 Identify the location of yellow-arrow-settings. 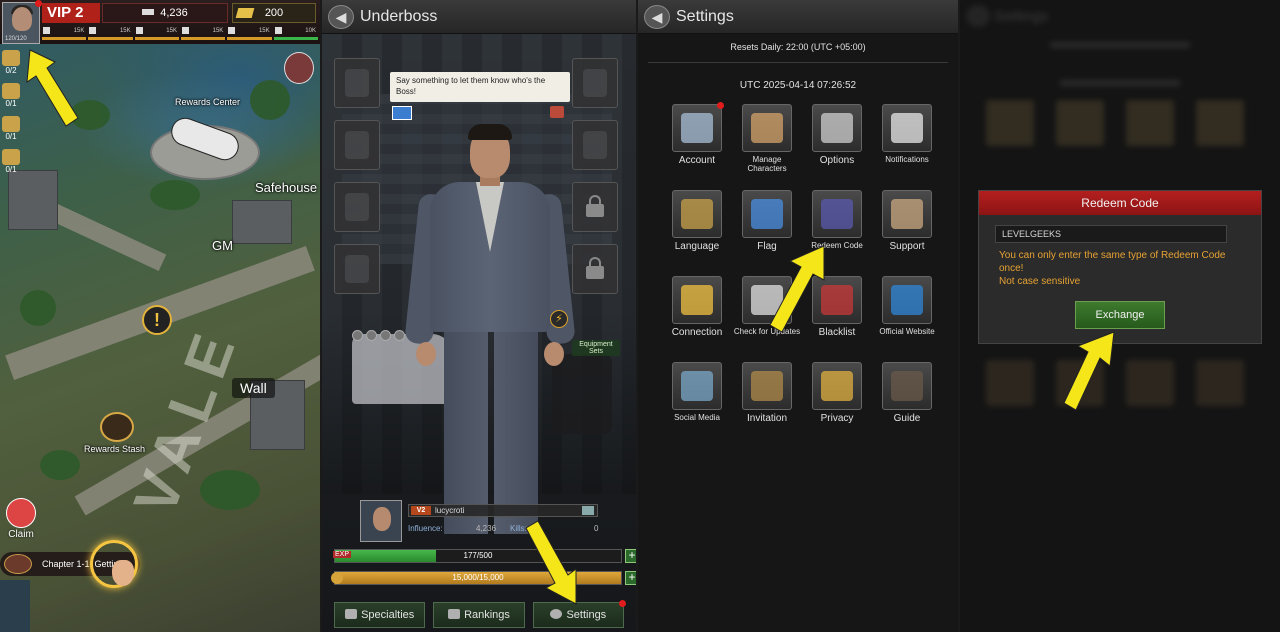
(551, 562).